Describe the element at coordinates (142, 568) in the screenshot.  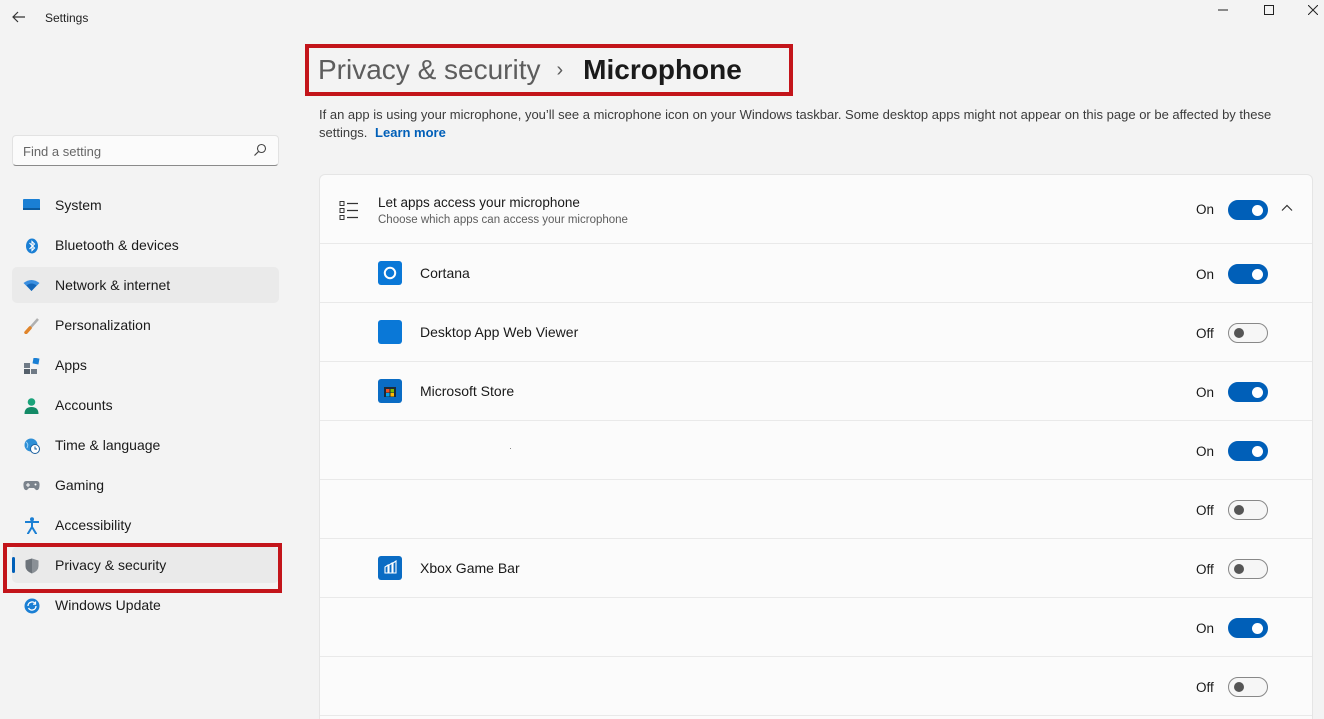
I see `highlight-box-sidebar` at that location.